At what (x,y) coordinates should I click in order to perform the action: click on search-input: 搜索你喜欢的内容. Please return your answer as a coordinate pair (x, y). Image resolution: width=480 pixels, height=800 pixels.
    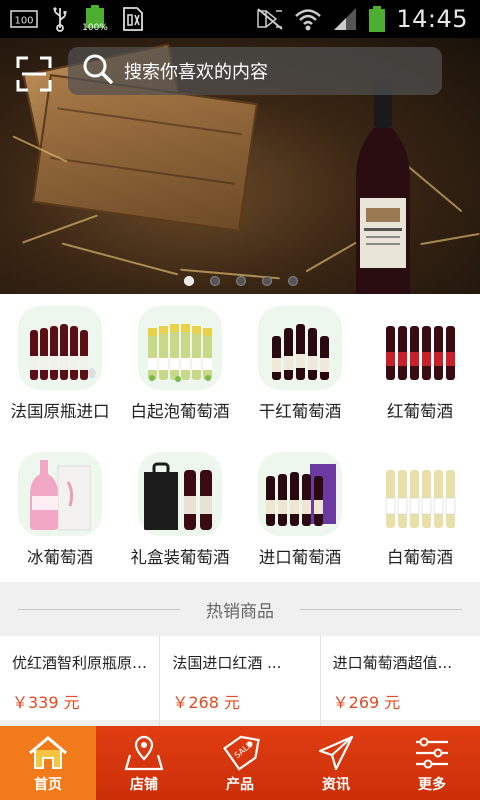
    Looking at the image, I should click on (255, 71).